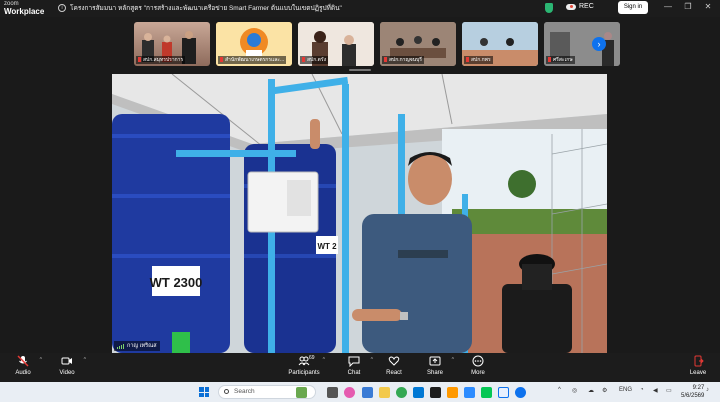 This screenshot has width=720, height=402. What do you see at coordinates (698, 388) in the screenshot?
I see `clock-time: 9:27` at bounding box center [698, 388].